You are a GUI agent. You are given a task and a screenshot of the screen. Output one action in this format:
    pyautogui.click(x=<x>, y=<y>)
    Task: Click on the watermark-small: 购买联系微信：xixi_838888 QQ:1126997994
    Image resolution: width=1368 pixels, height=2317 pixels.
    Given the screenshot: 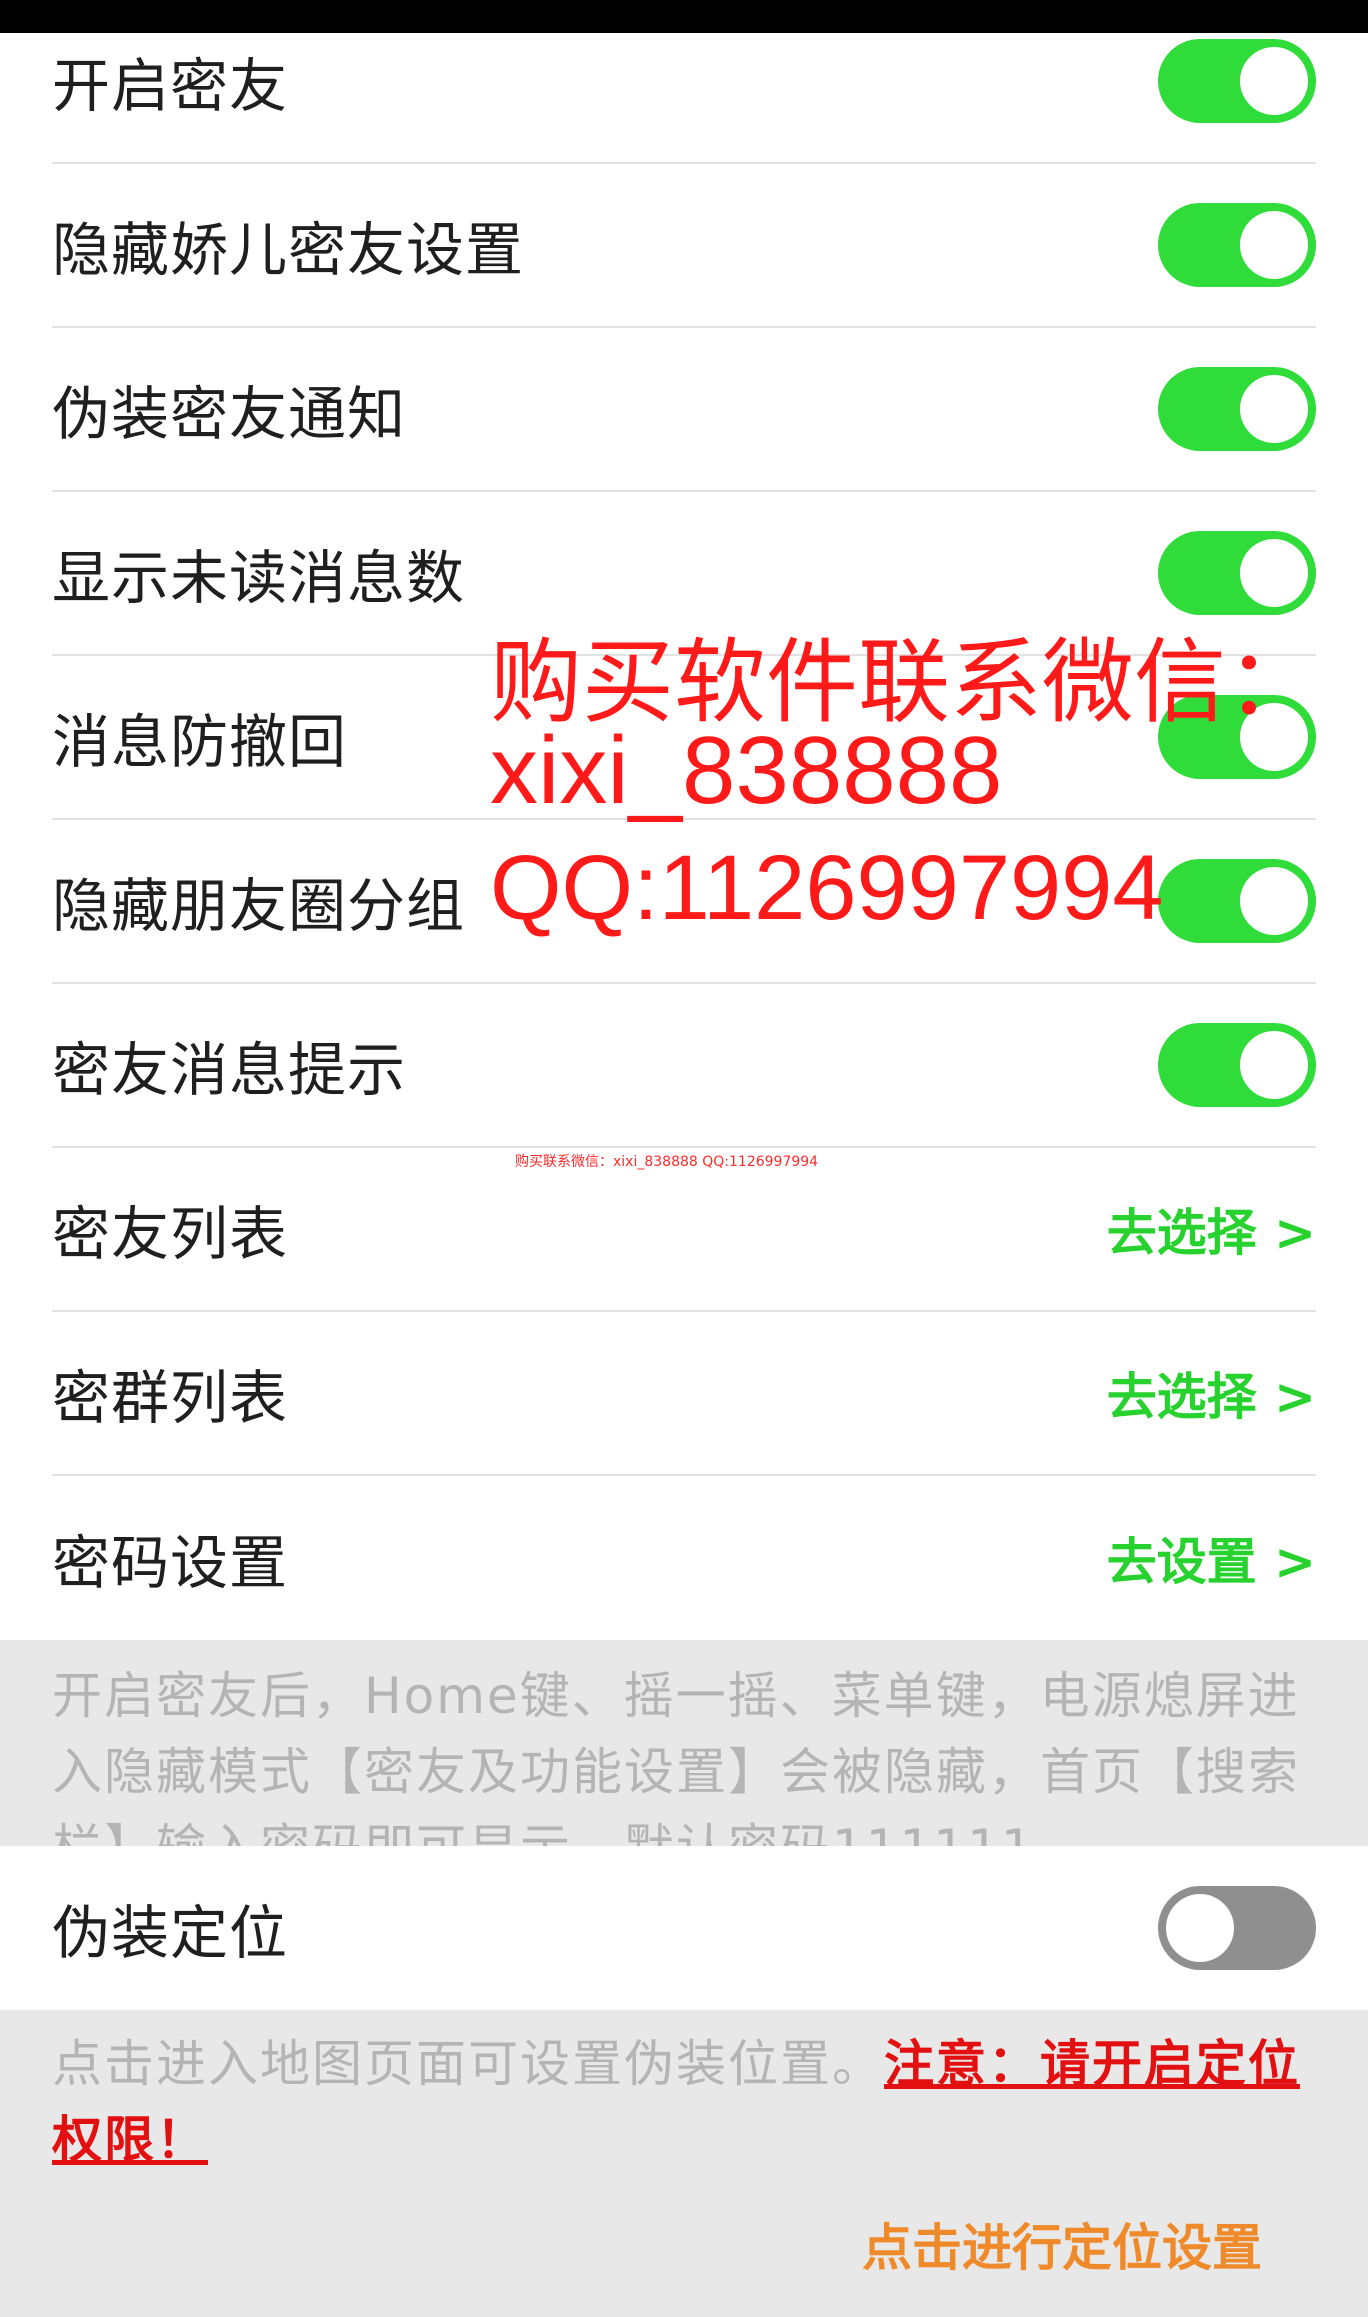 What is the action you would take?
    pyautogui.click(x=667, y=1162)
    